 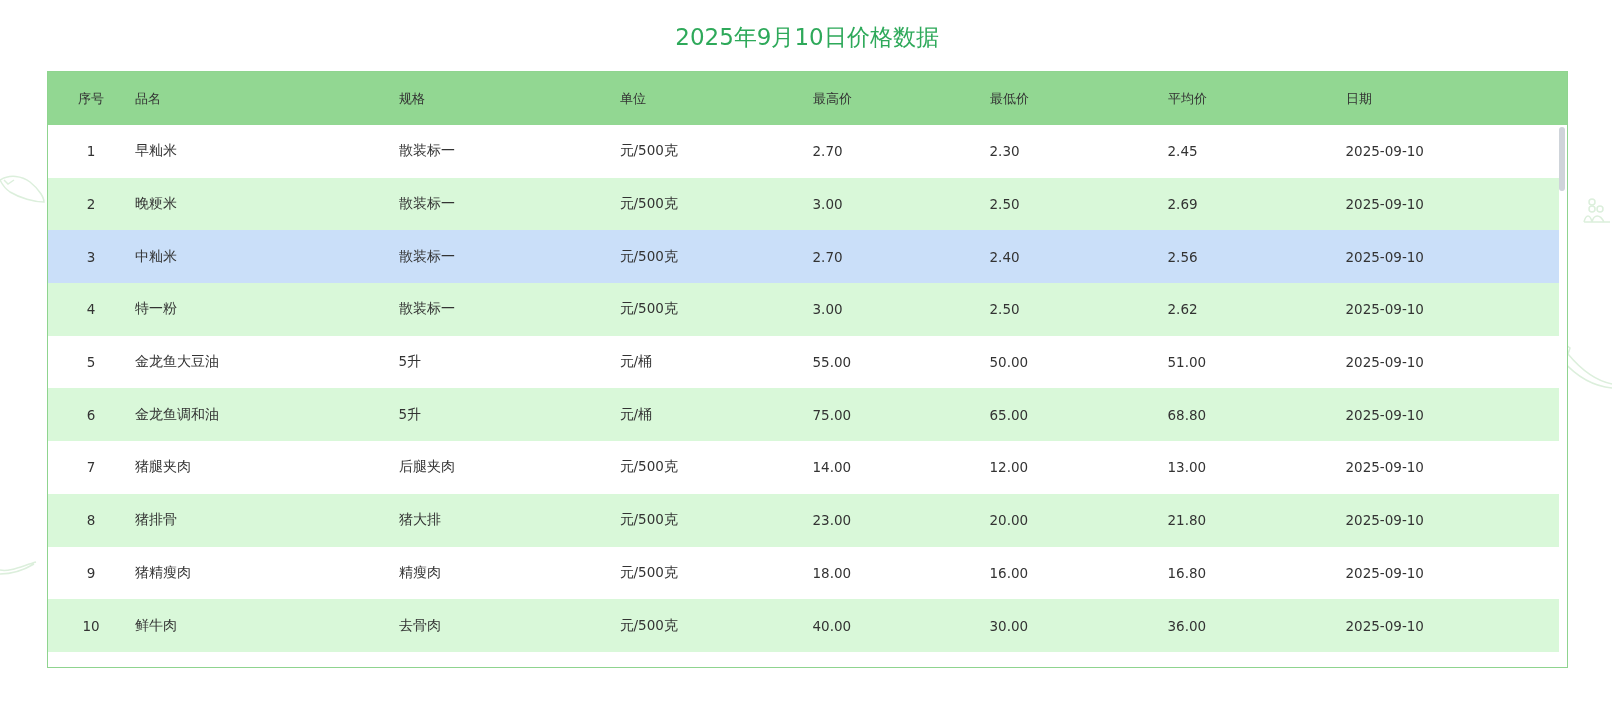 I want to click on column-header: 规格, so click(x=411, y=98).